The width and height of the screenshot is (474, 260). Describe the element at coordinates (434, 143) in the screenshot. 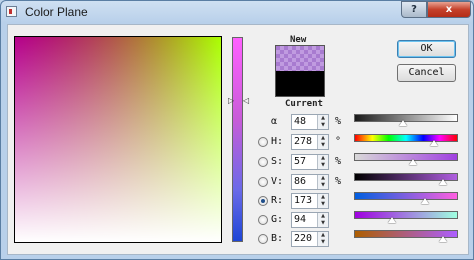

I see `slider-handle-hue` at that location.